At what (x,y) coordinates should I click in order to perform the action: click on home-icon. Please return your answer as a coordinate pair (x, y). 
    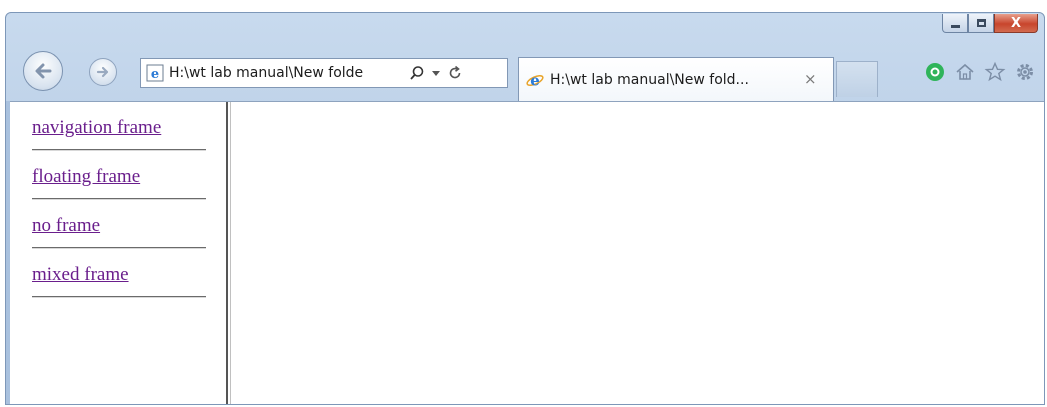
    Looking at the image, I should click on (965, 72).